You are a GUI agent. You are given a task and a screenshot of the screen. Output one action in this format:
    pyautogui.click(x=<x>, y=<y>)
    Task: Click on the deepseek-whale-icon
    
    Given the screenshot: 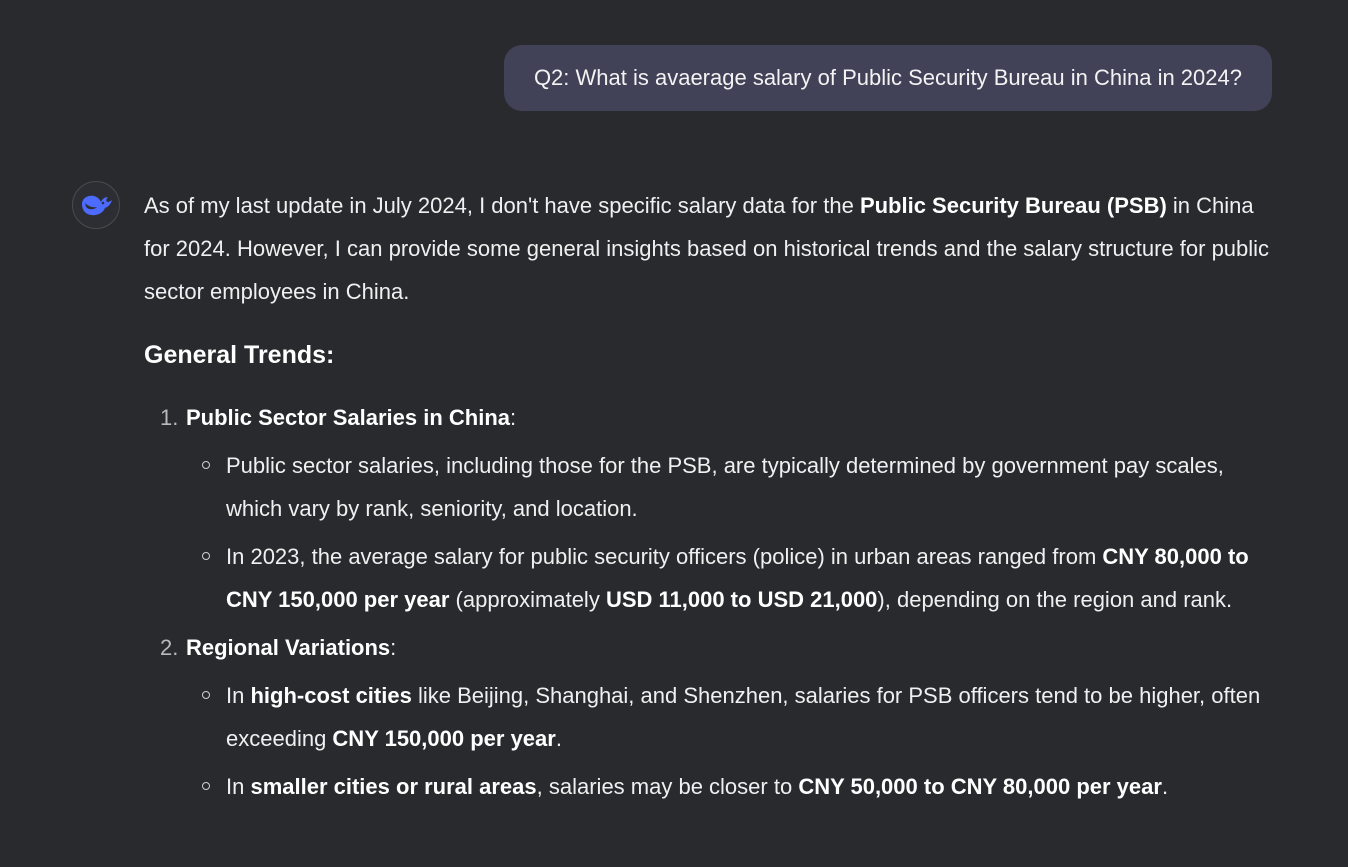 What is the action you would take?
    pyautogui.click(x=97, y=205)
    